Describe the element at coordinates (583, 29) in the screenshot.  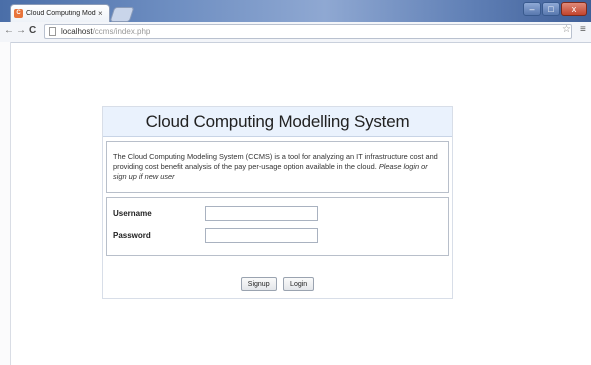
I see `menu-icon: ≡` at that location.